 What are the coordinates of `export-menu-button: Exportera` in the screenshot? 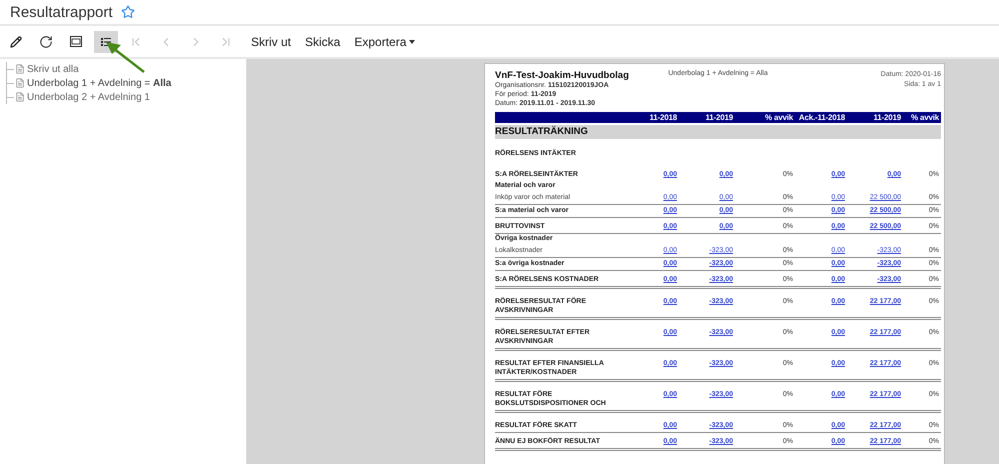 It's located at (384, 41).